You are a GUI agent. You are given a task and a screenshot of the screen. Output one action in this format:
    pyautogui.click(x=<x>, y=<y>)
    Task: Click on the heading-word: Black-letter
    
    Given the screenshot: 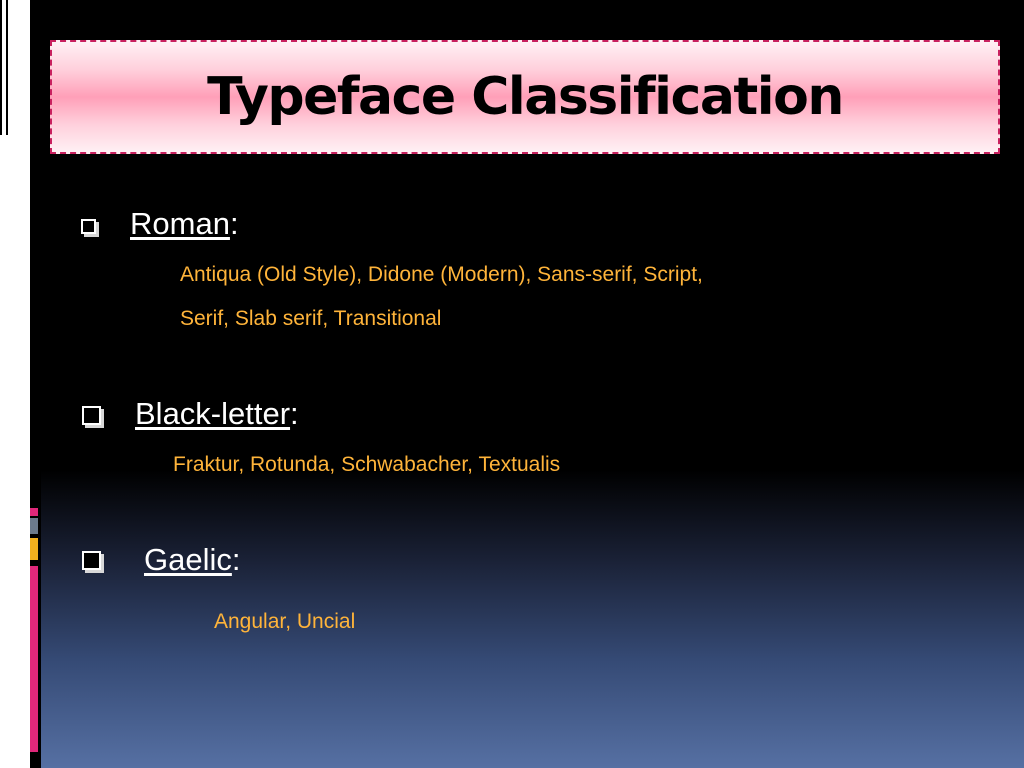 What is the action you would take?
    pyautogui.click(x=213, y=413)
    